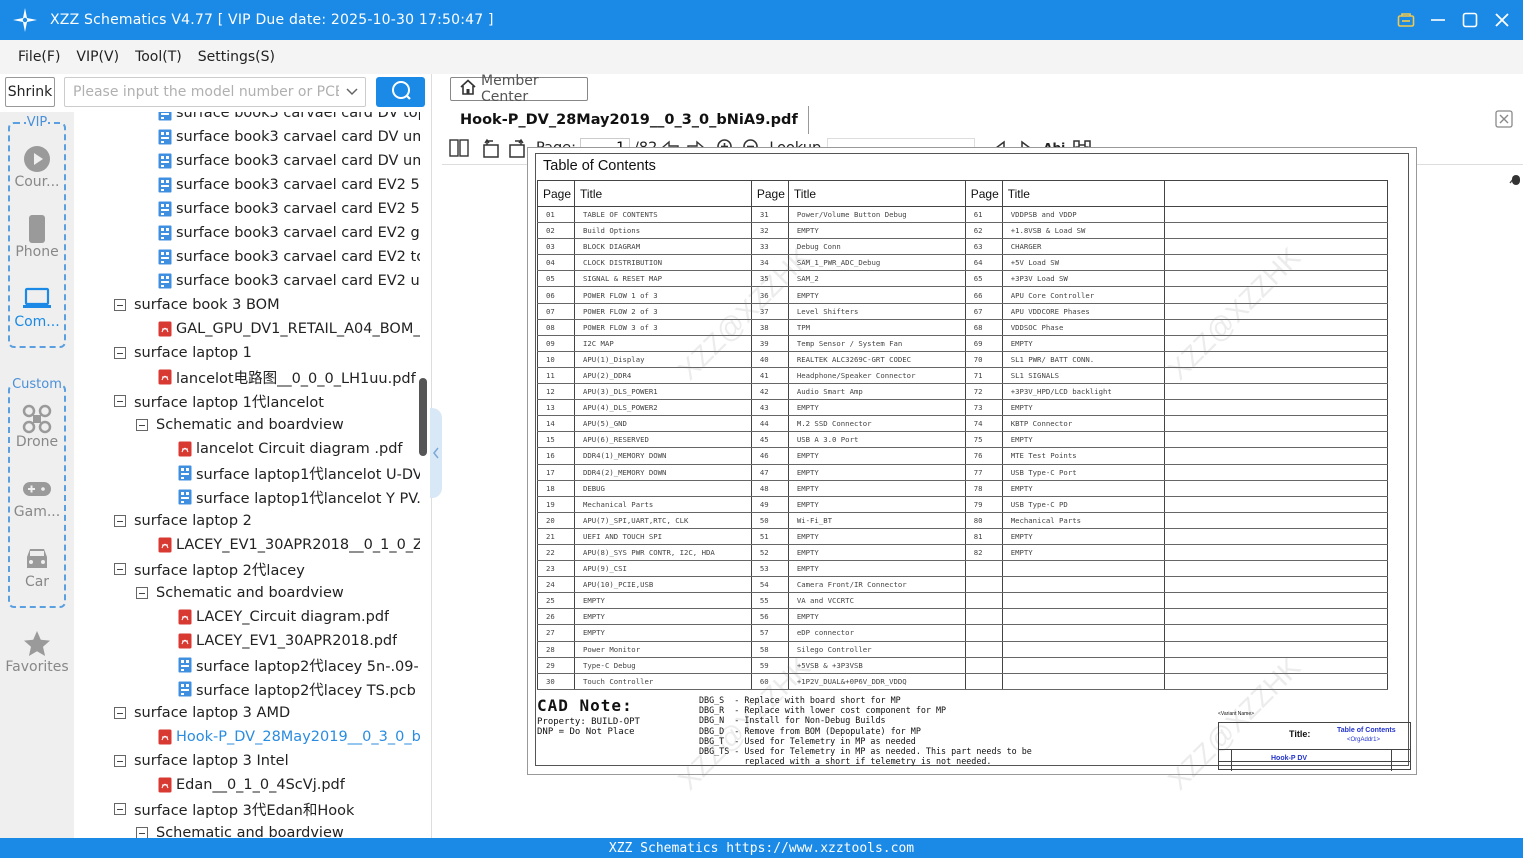 This screenshot has height=858, width=1523. I want to click on toc-row: 21 UEFI AND TOUCH SPI 51 EMPTY 81 EMPTY, so click(963, 536).